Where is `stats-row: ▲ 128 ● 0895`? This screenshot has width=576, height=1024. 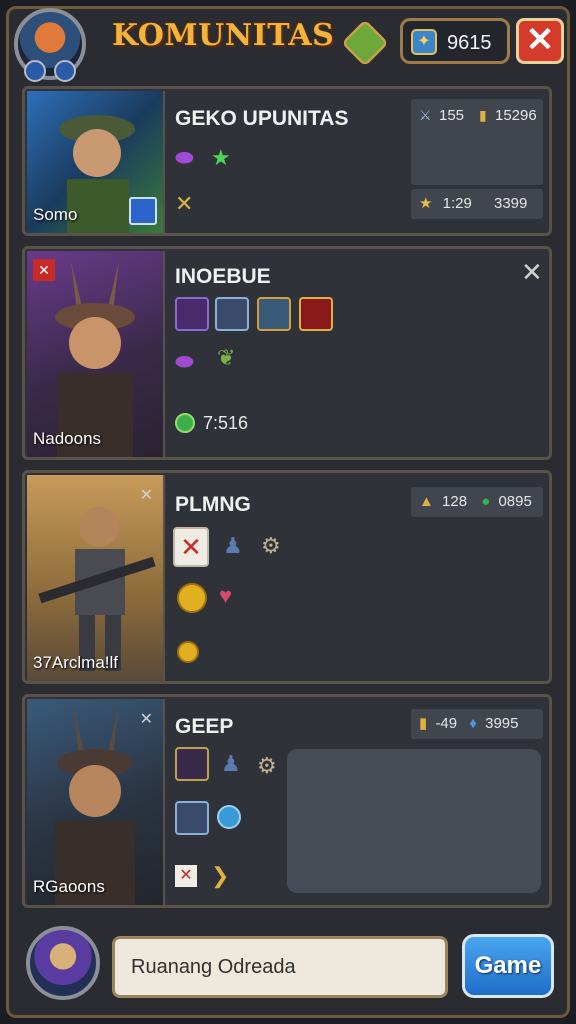 stats-row: ▲ 128 ● 0895 is located at coordinates (477, 502).